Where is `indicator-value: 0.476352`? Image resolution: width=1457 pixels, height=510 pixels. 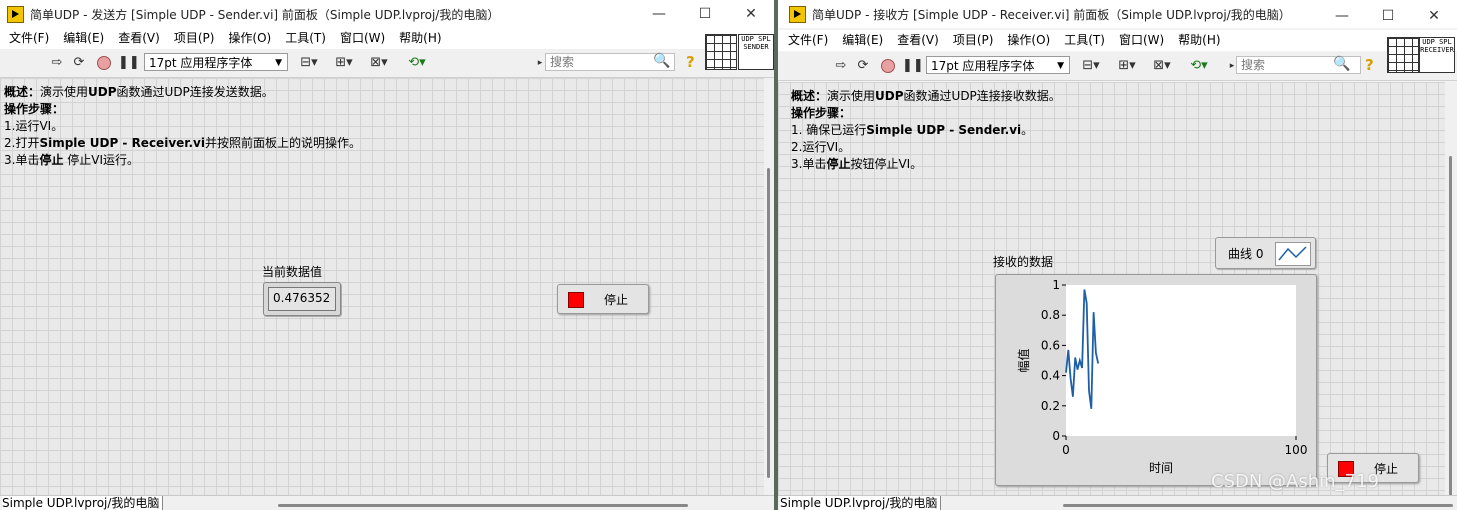
indicator-value: 0.476352 is located at coordinates (302, 299).